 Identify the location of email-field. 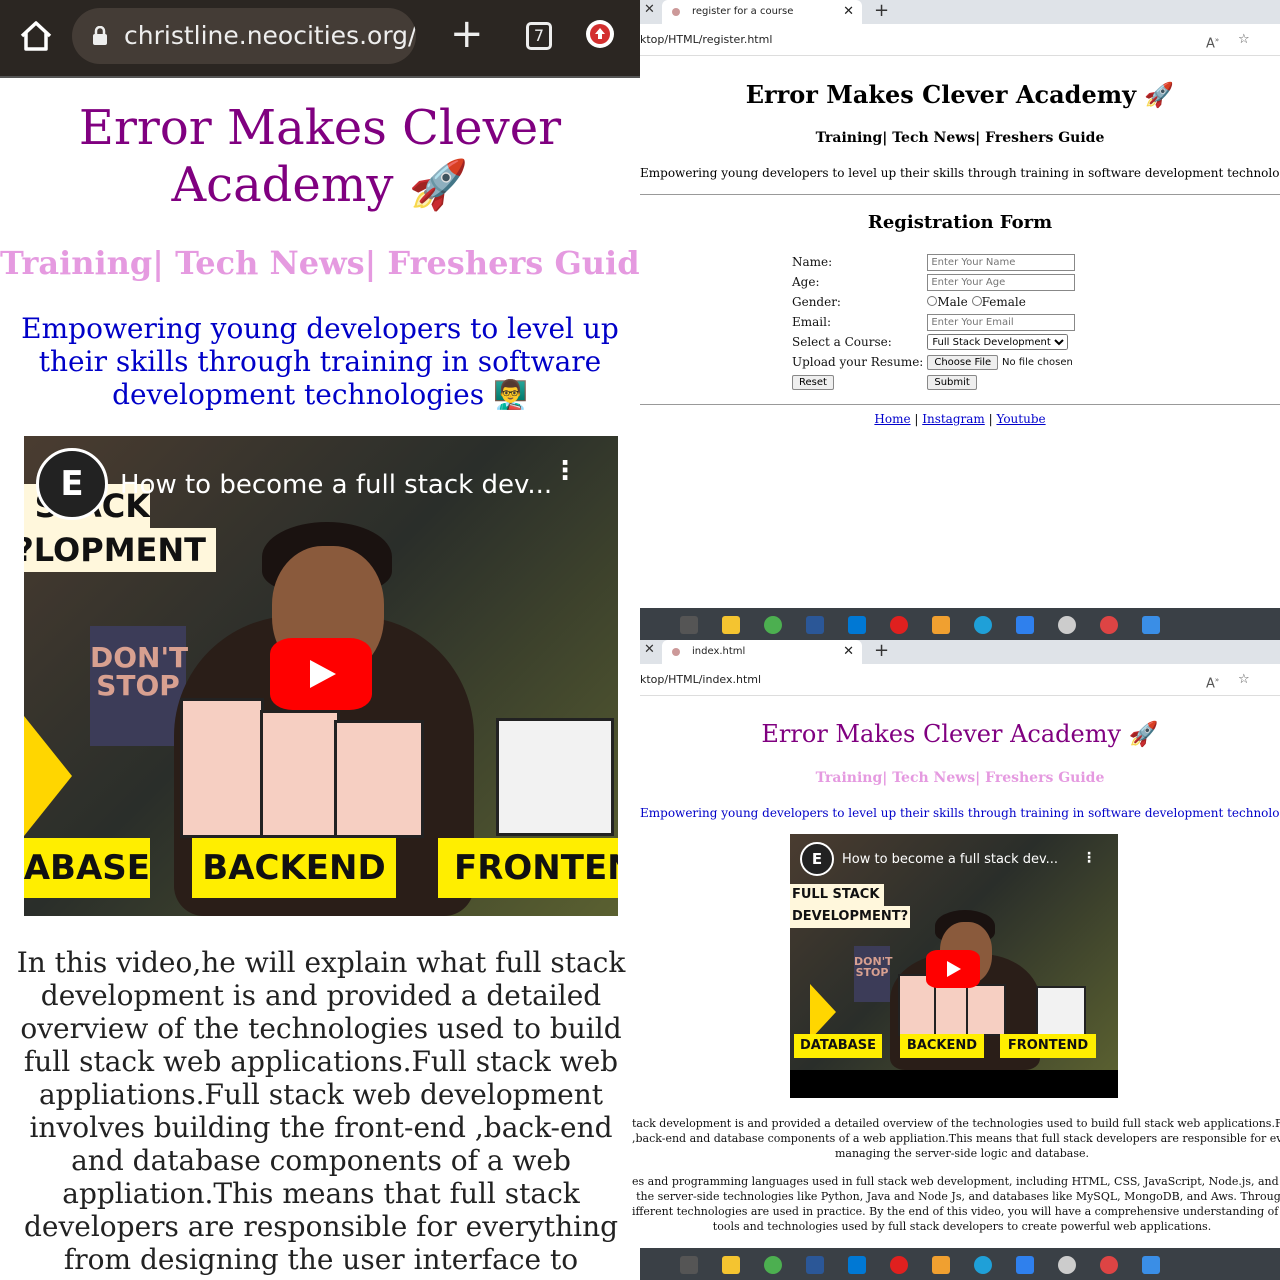
(1001, 322).